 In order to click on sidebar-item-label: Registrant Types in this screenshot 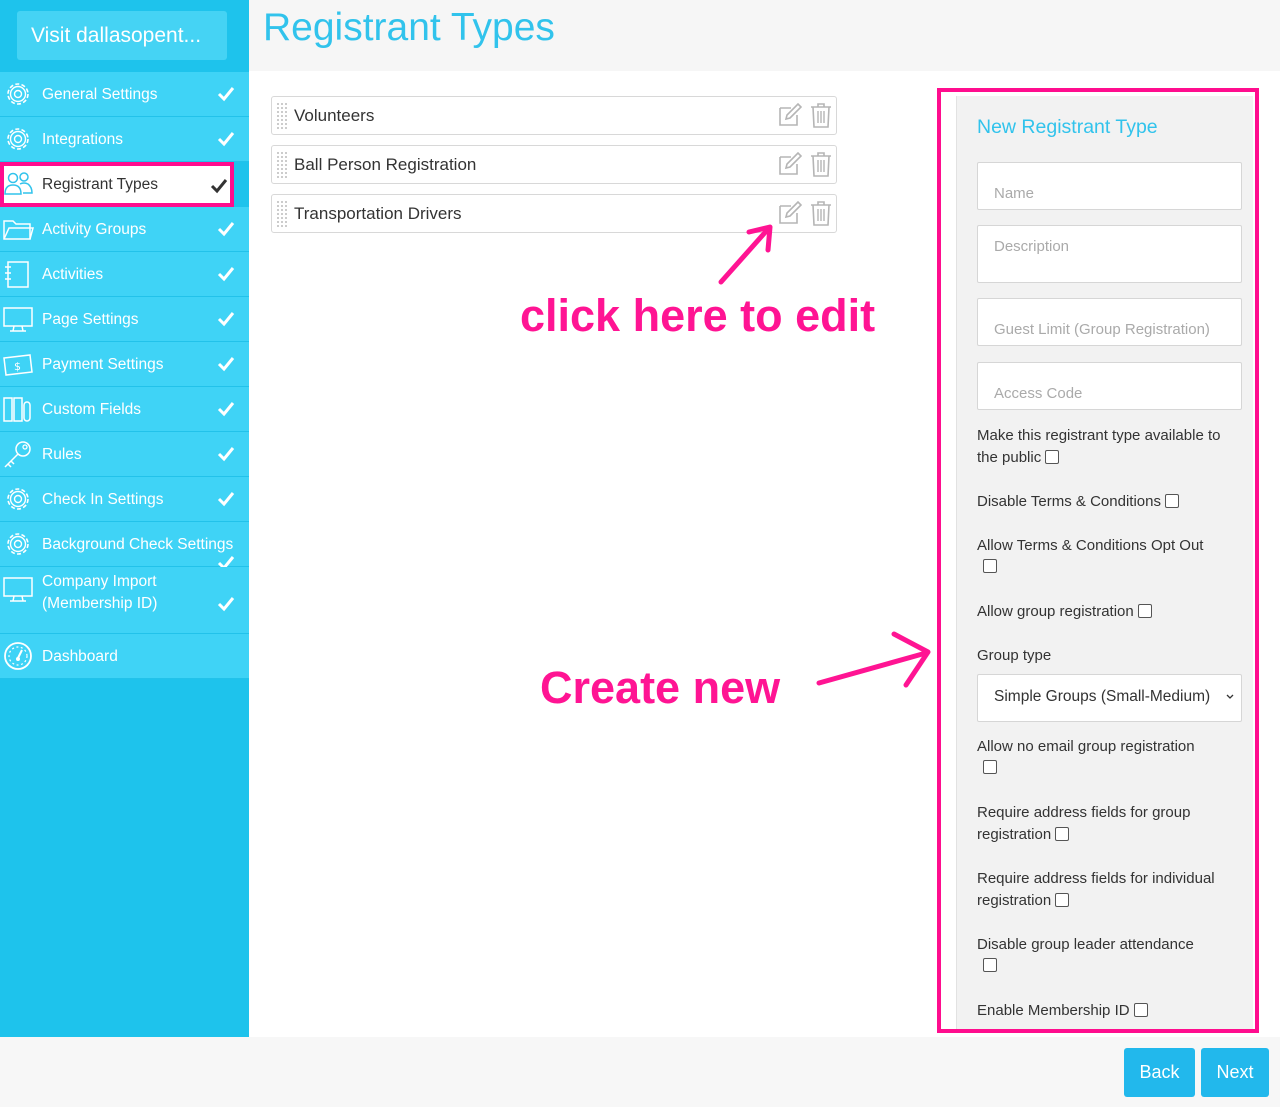, I will do `click(100, 184)`.